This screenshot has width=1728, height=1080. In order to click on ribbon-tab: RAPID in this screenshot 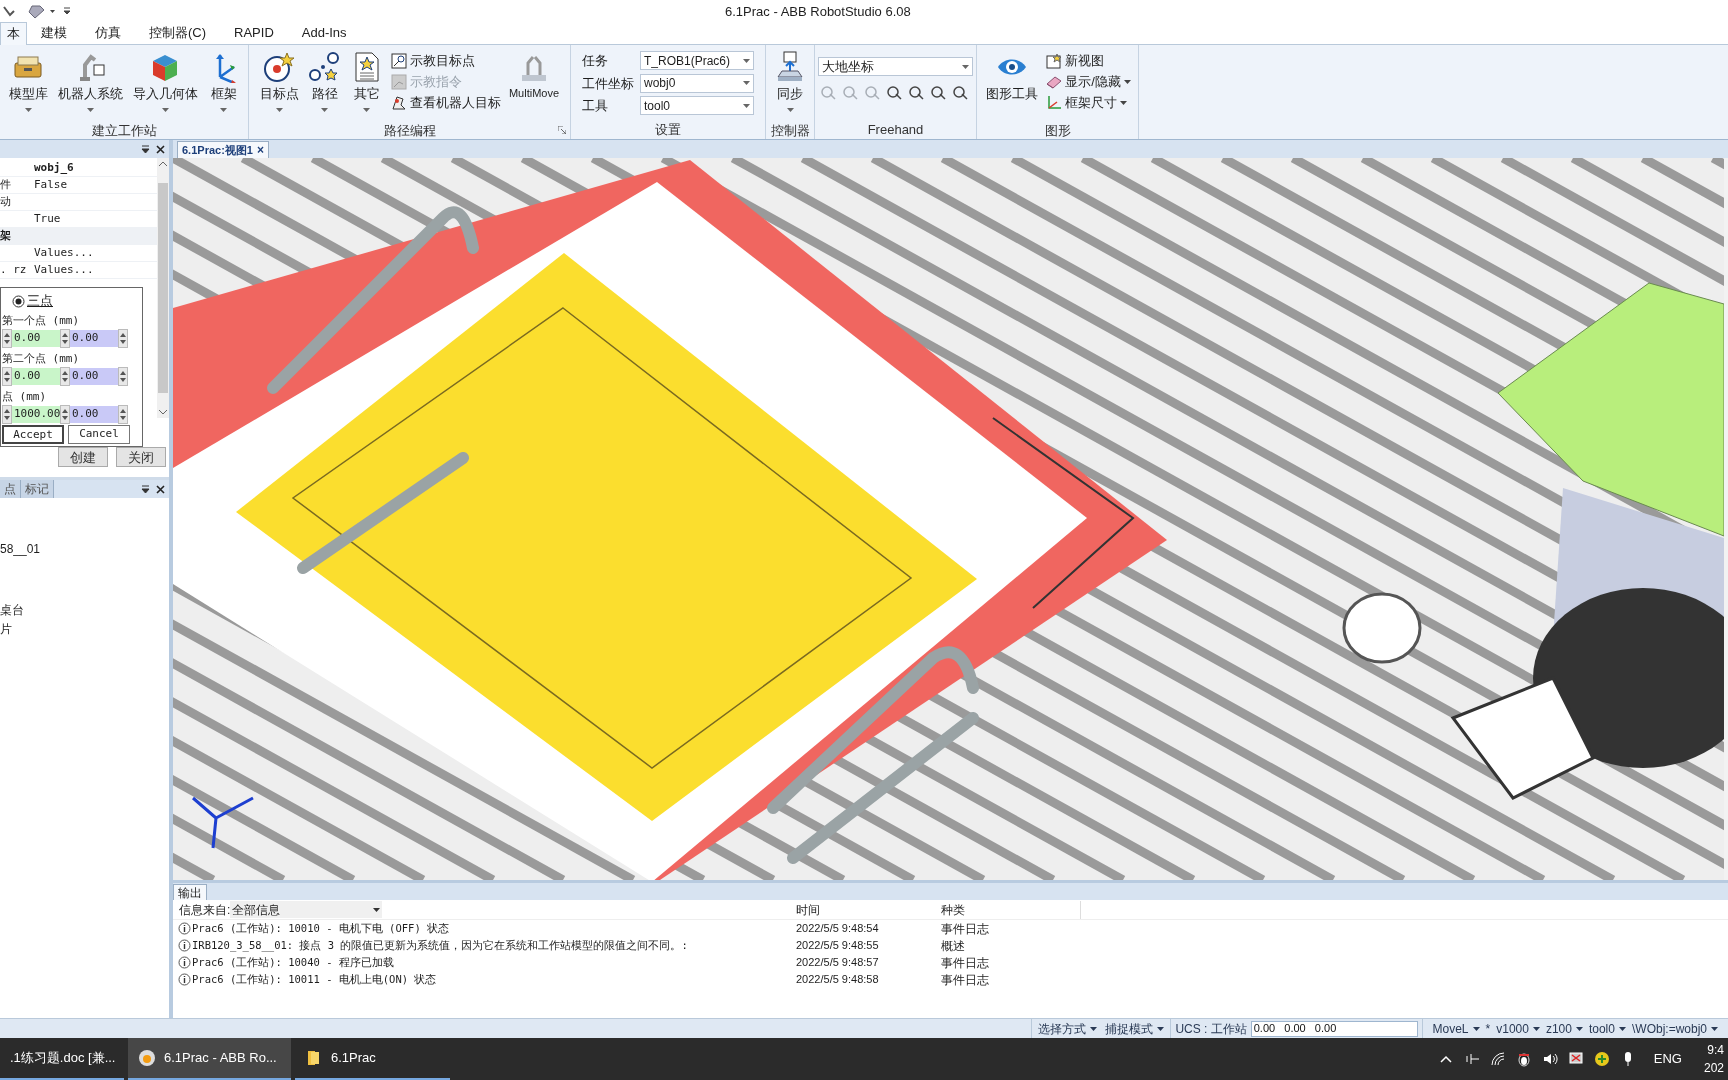, I will do `click(254, 33)`.